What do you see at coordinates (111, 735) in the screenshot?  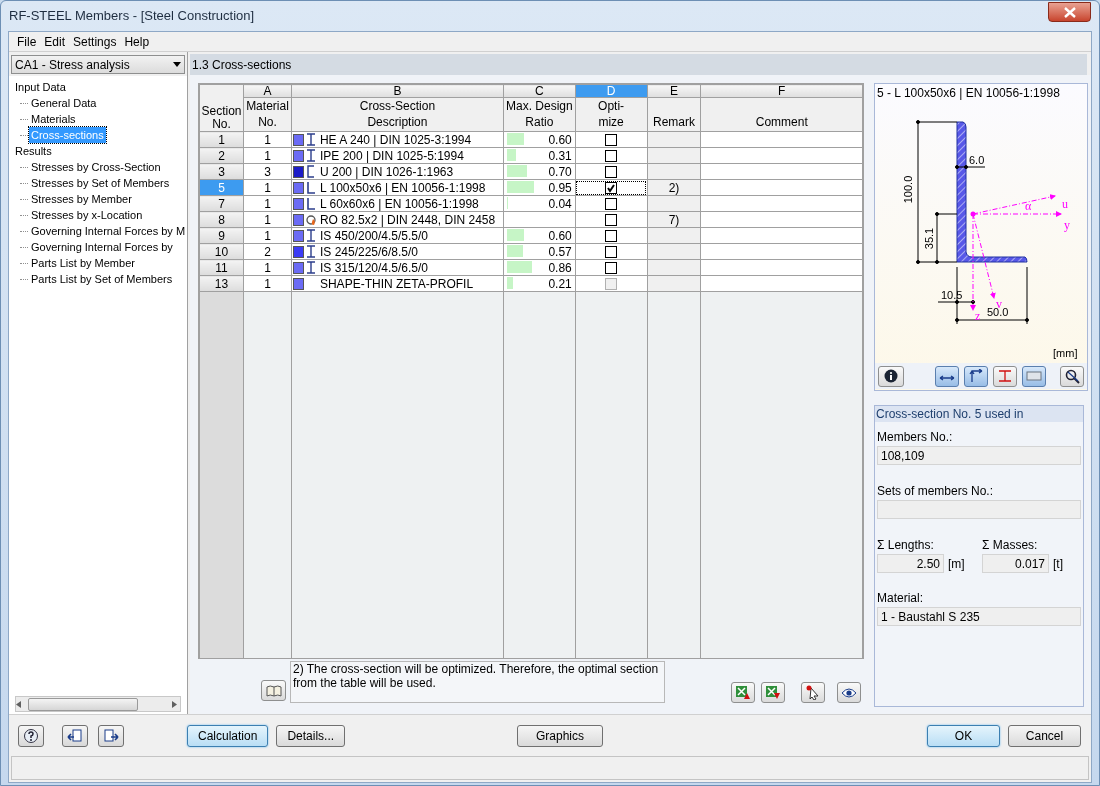 I see `next-button` at bounding box center [111, 735].